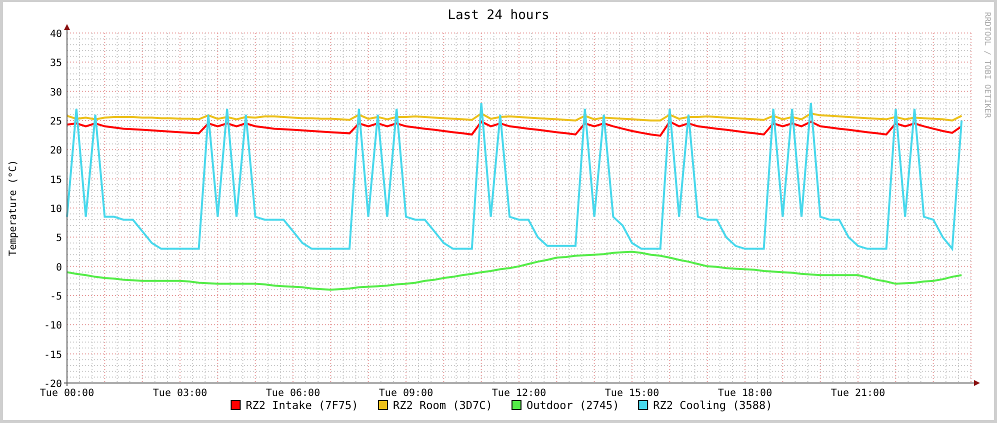  What do you see at coordinates (56, 180) in the screenshot?
I see `y-tick-label: 15` at bounding box center [56, 180].